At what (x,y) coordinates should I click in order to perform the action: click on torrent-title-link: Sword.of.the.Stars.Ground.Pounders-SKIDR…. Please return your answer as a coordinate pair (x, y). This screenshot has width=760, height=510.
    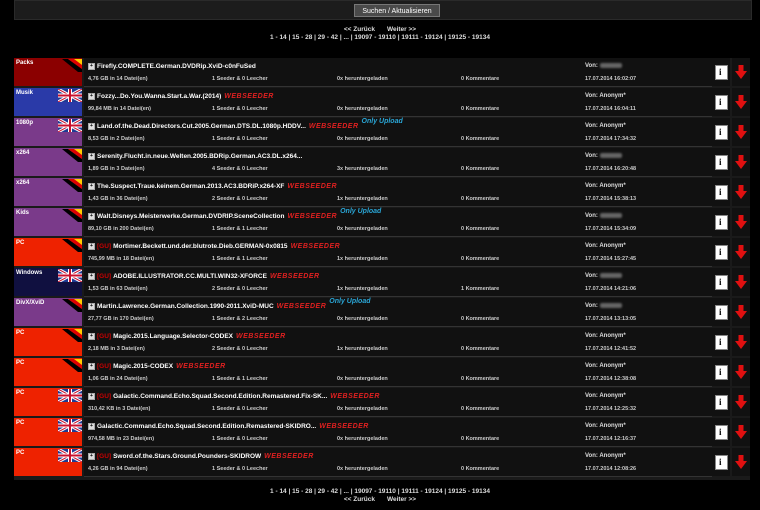
    Looking at the image, I should click on (187, 456).